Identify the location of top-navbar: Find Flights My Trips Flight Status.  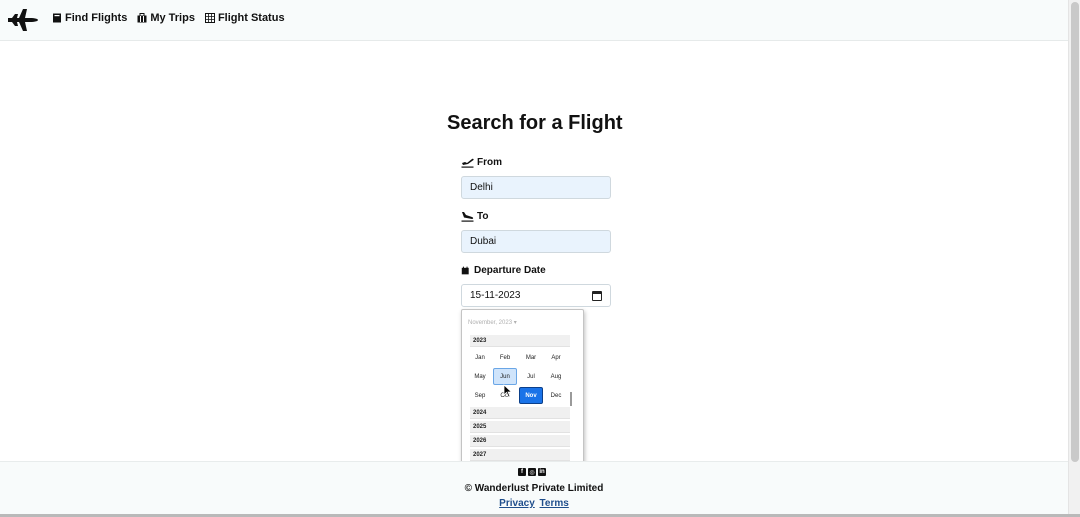
(534, 20).